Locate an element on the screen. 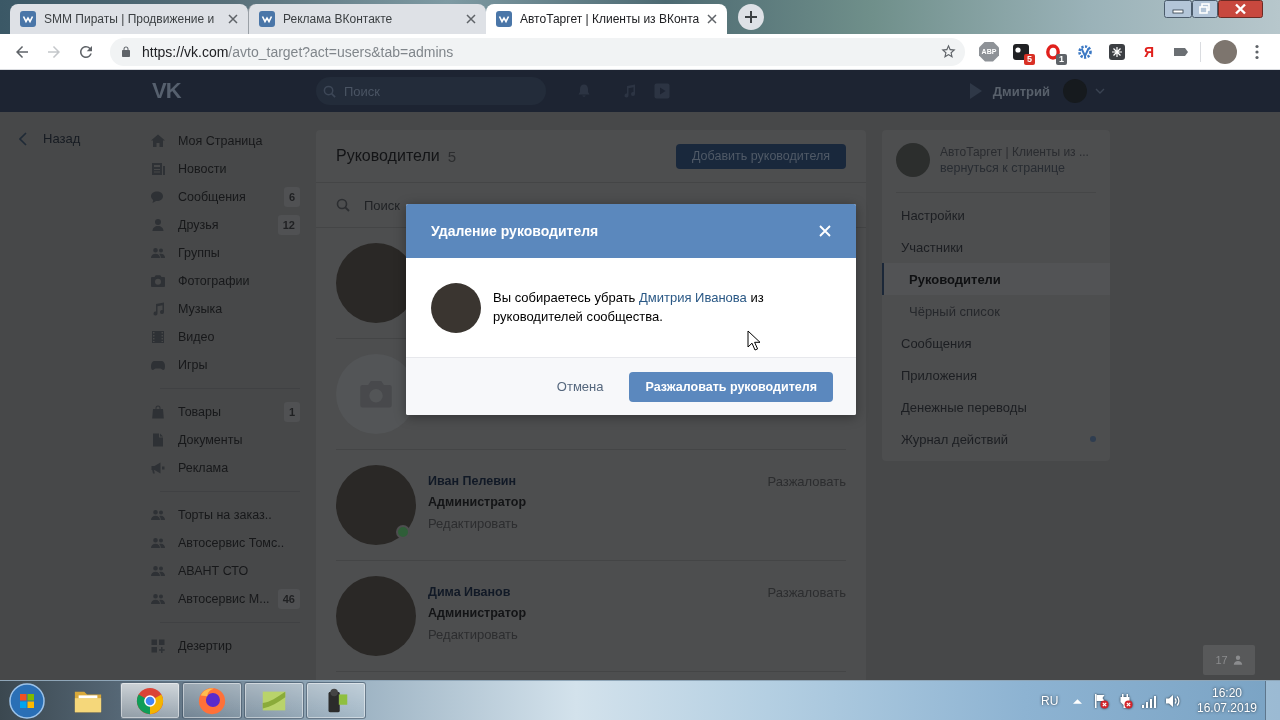  megaphone-icon is located at coordinates (158, 468).